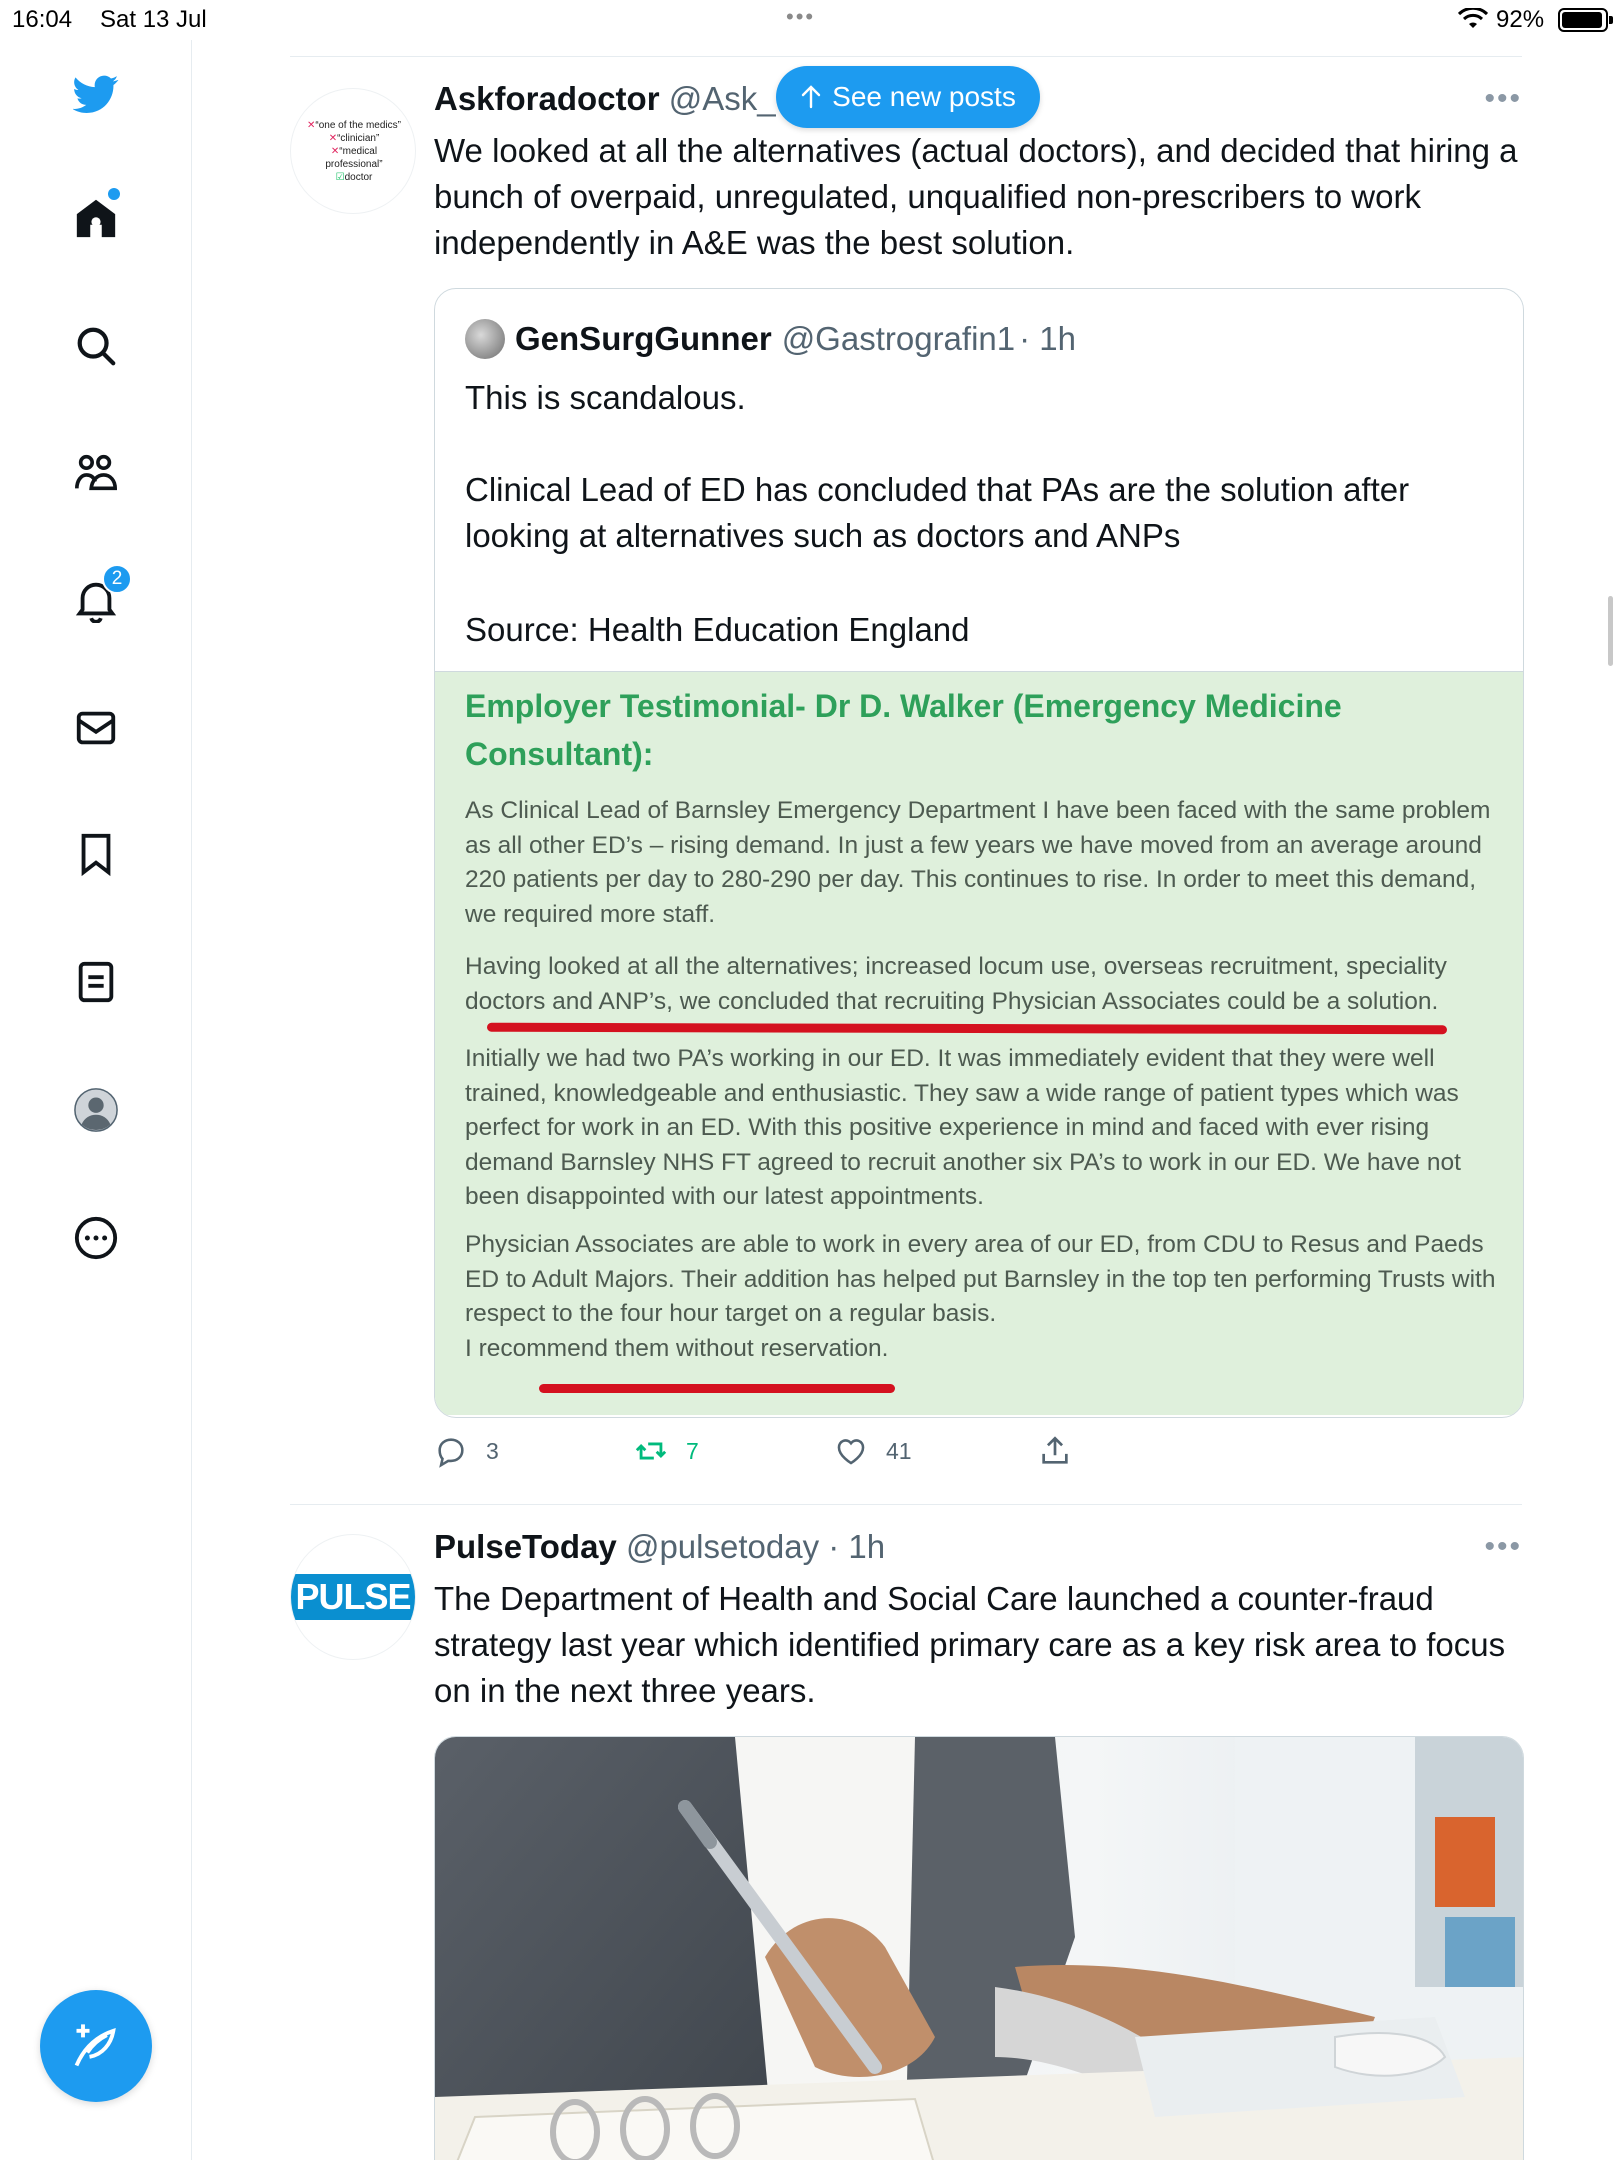  Describe the element at coordinates (485, 339) in the screenshot. I see `quote-avatar` at that location.